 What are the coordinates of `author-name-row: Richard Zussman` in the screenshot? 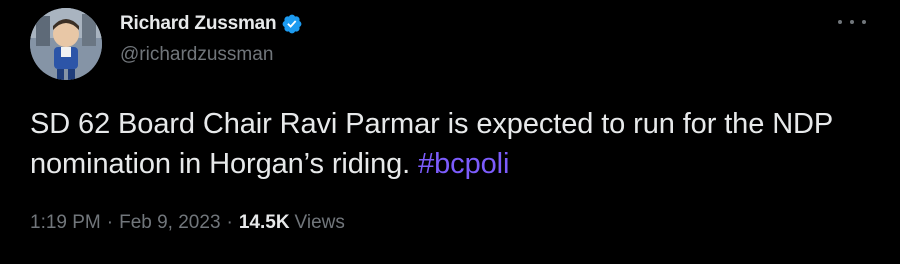 It's located at (211, 24).